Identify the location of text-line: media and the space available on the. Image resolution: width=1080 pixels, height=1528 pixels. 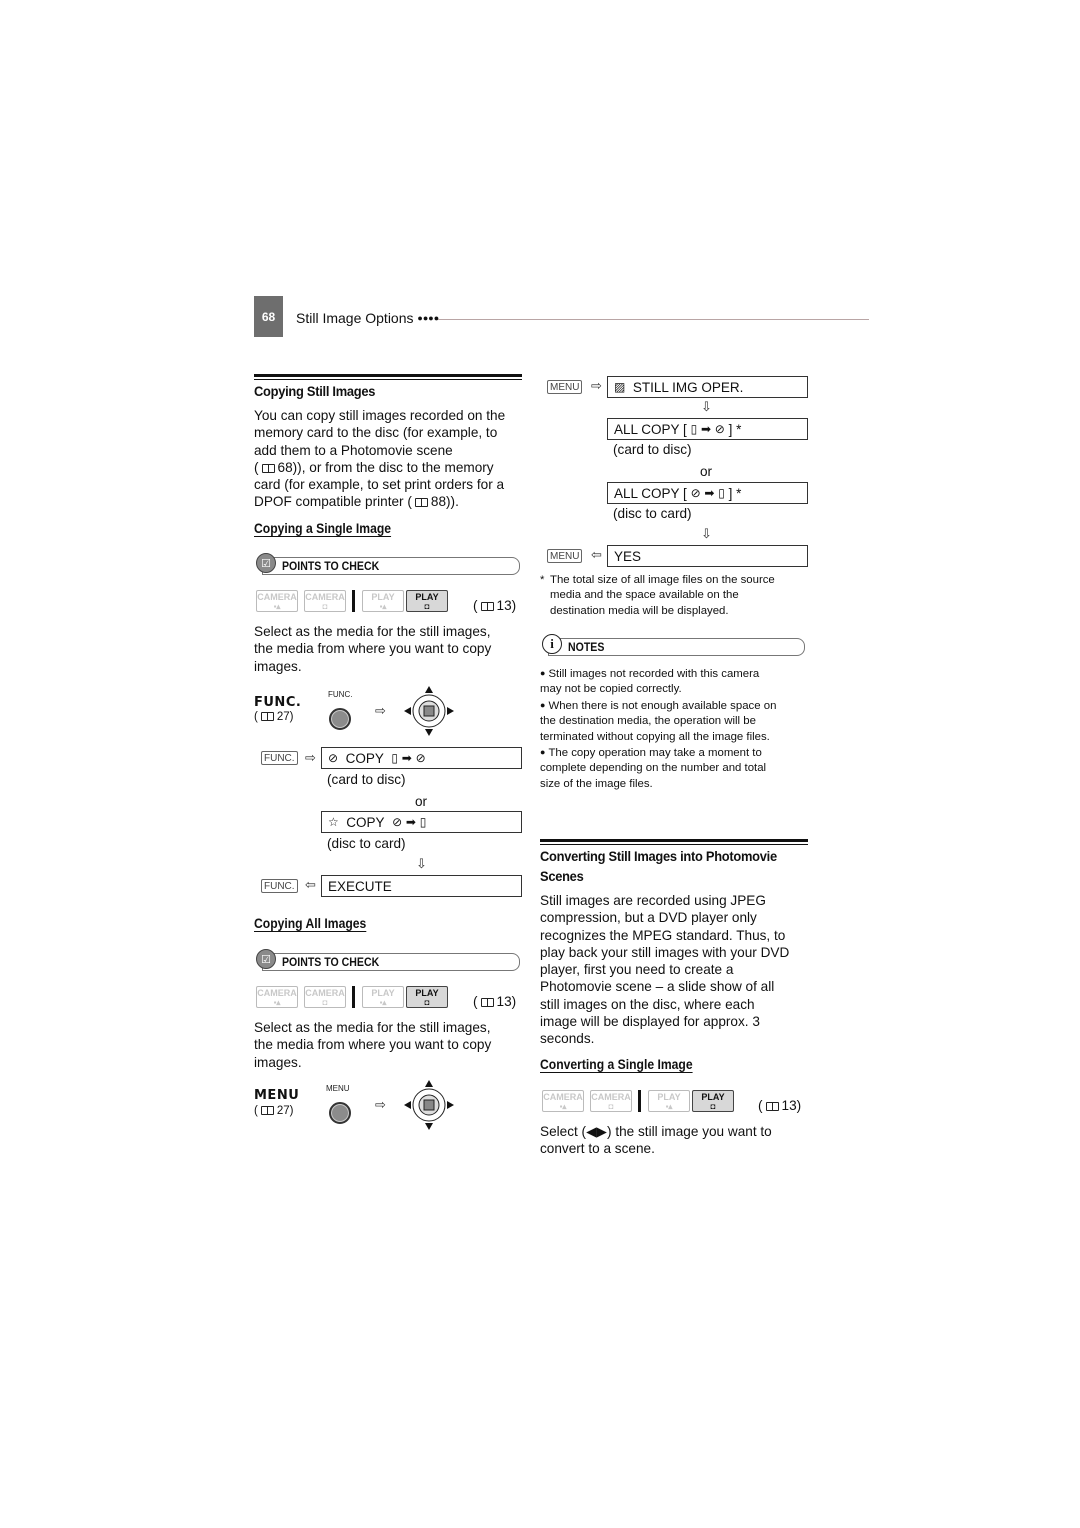
(644, 595).